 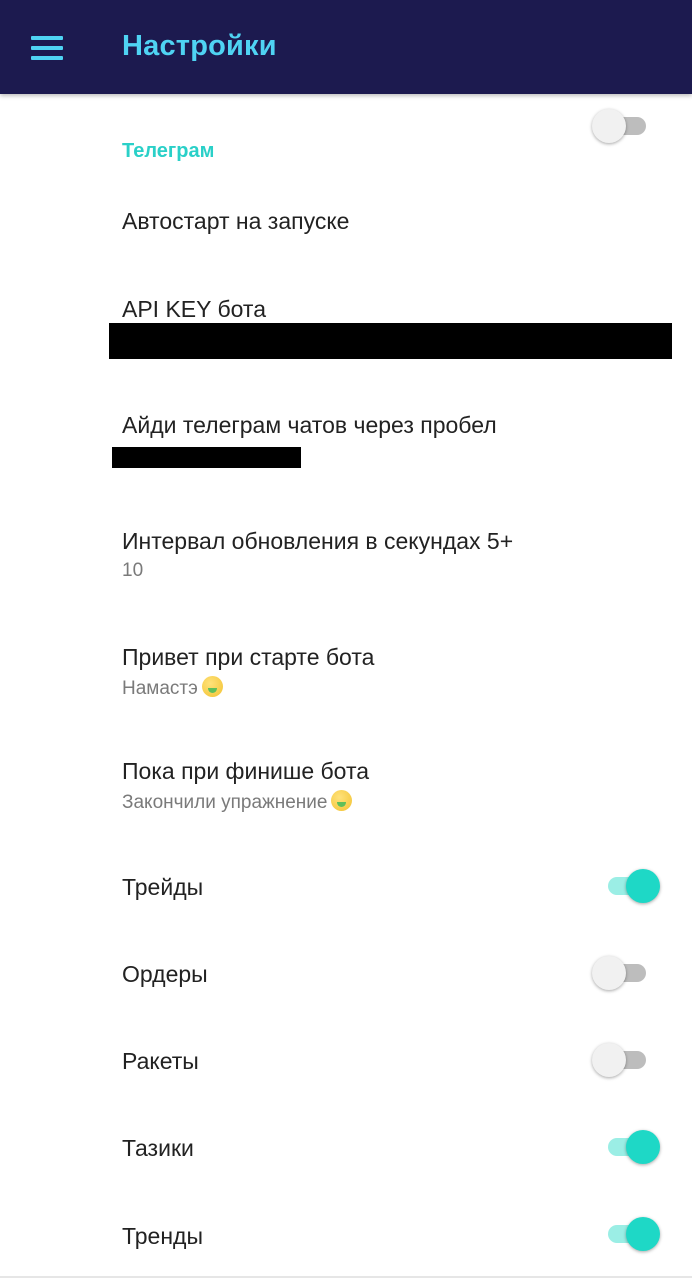 I want to click on orders-switch, so click(x=621, y=973).